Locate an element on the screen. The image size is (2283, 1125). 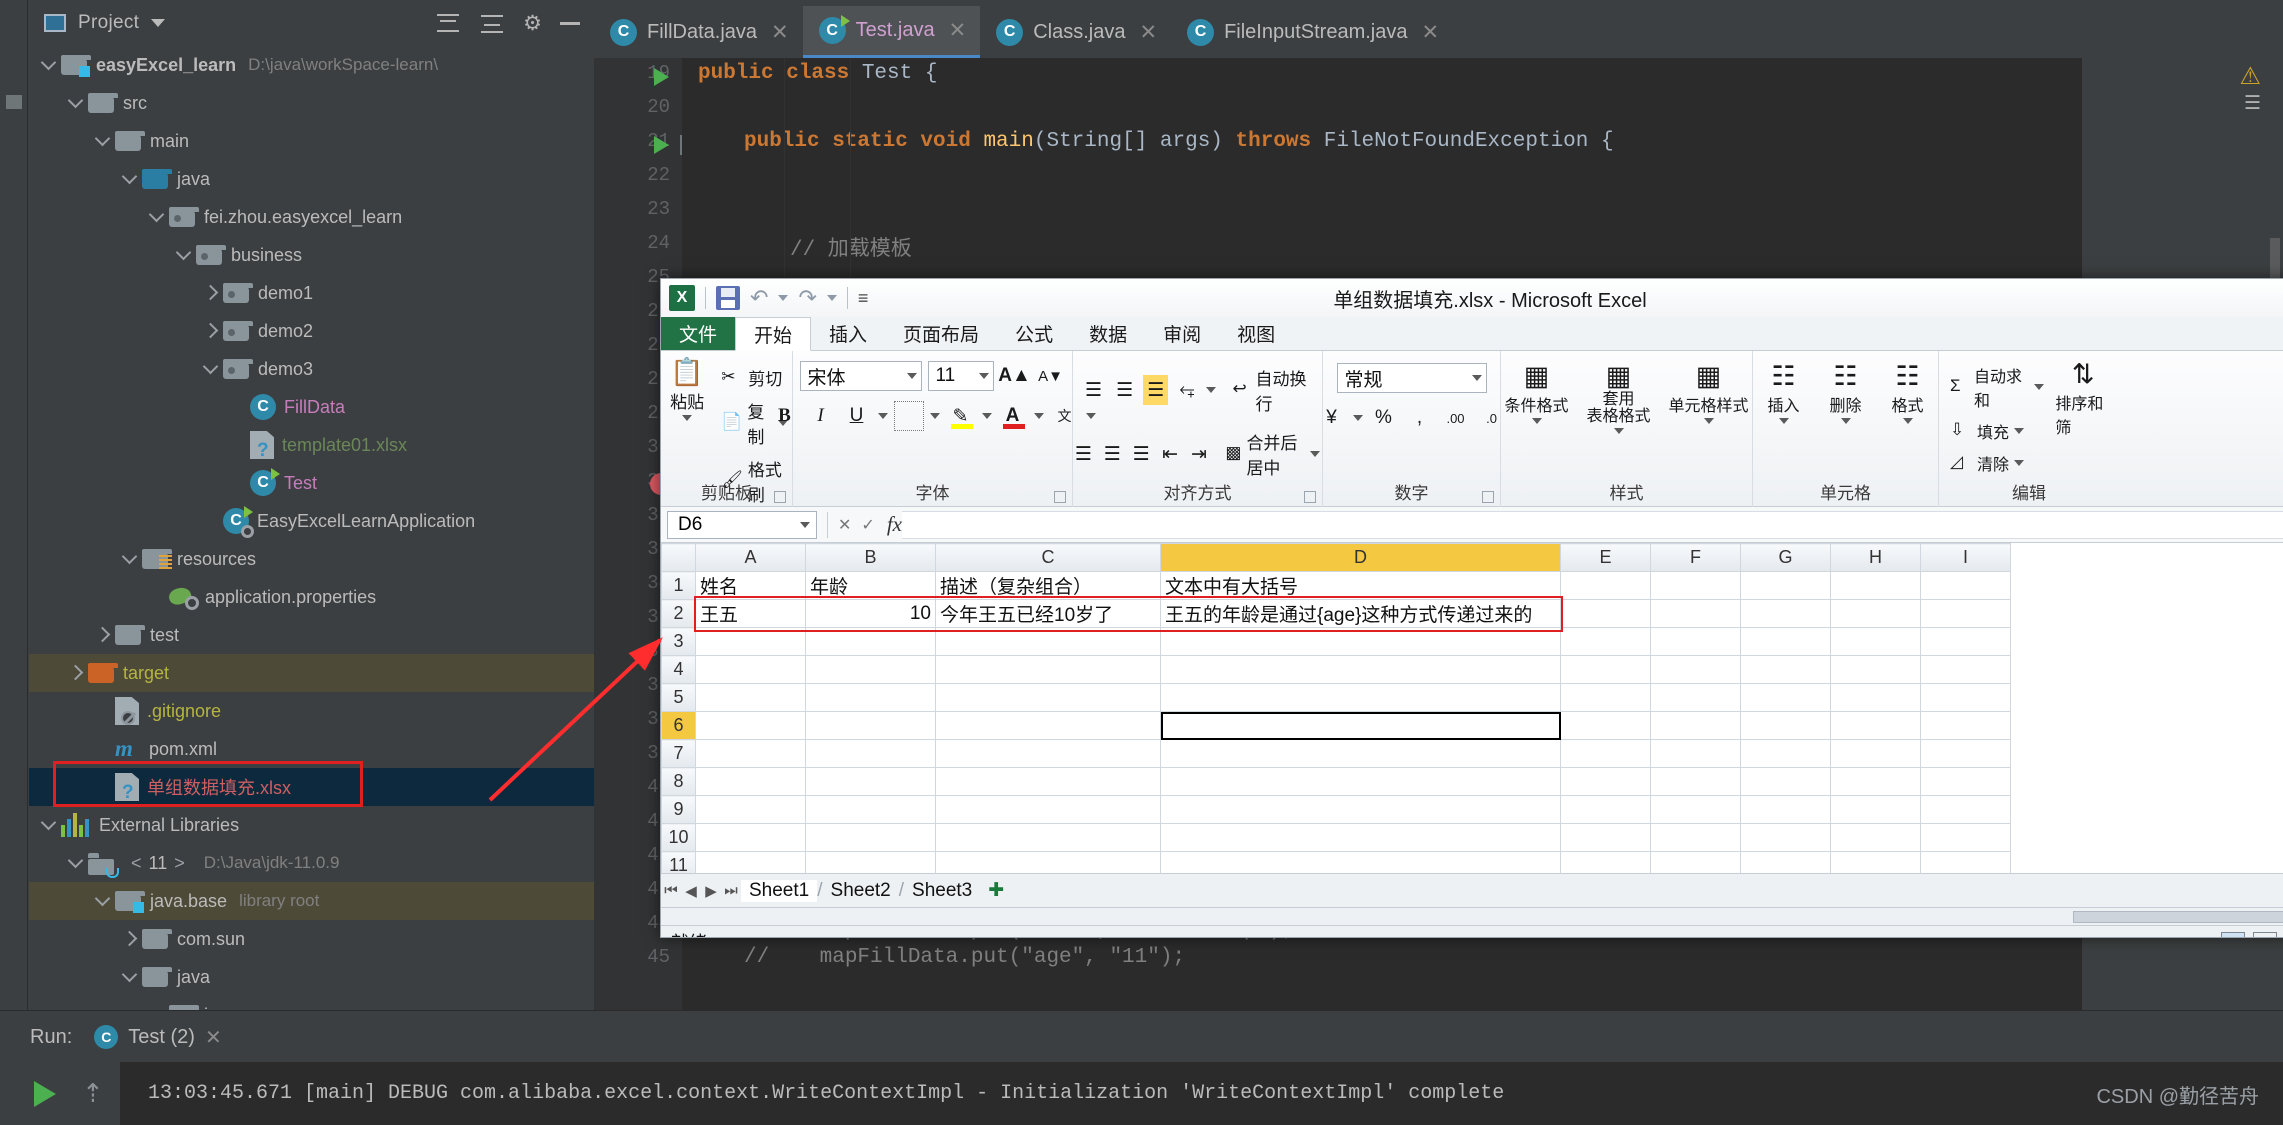
expand-all-icon is located at coordinates (492, 23).